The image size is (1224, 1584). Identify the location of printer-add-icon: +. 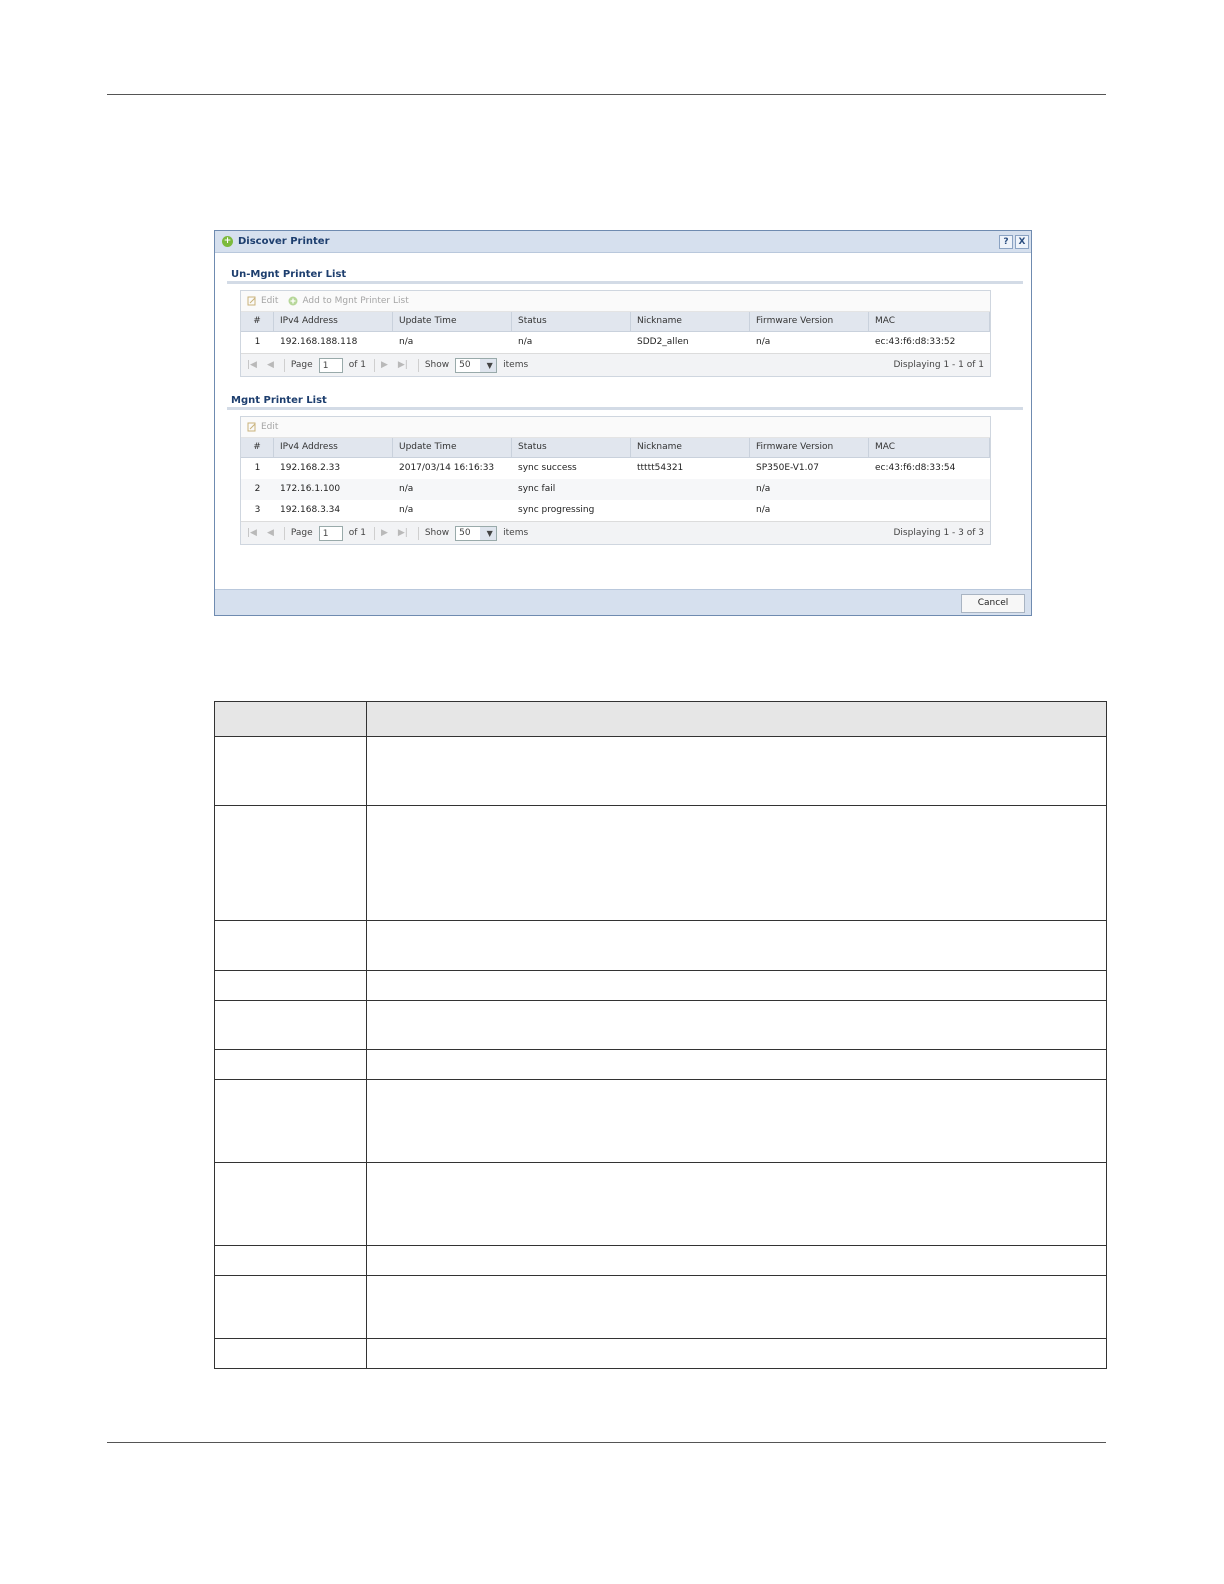
(227, 241).